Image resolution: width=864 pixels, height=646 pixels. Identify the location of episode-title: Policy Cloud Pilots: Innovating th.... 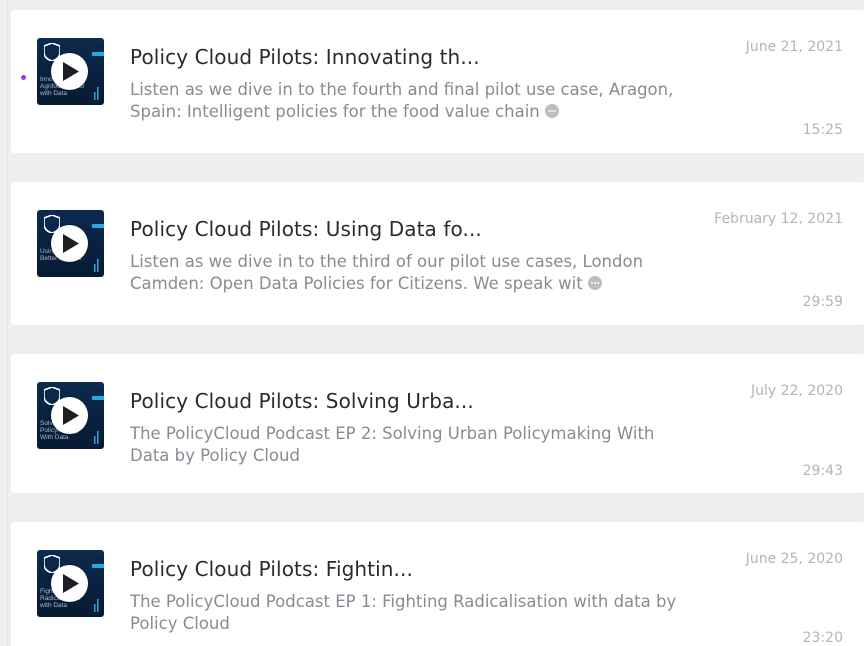
(305, 57).